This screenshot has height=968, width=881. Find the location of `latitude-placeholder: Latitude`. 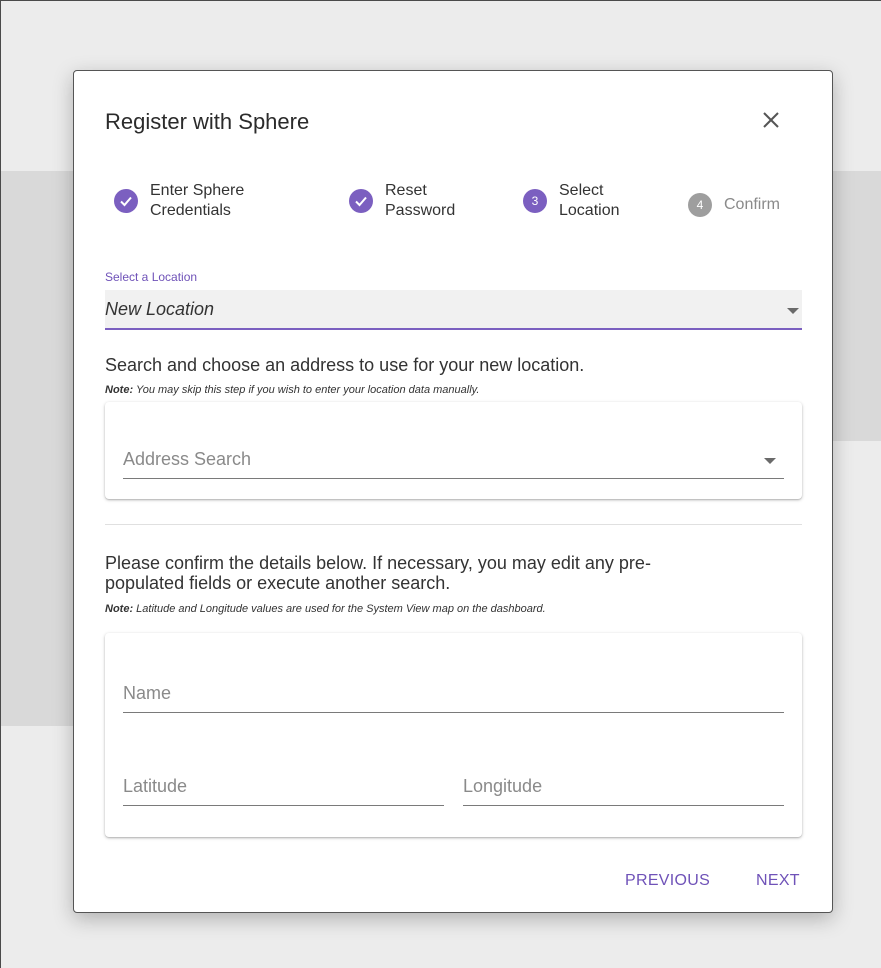

latitude-placeholder: Latitude is located at coordinates (155, 786).